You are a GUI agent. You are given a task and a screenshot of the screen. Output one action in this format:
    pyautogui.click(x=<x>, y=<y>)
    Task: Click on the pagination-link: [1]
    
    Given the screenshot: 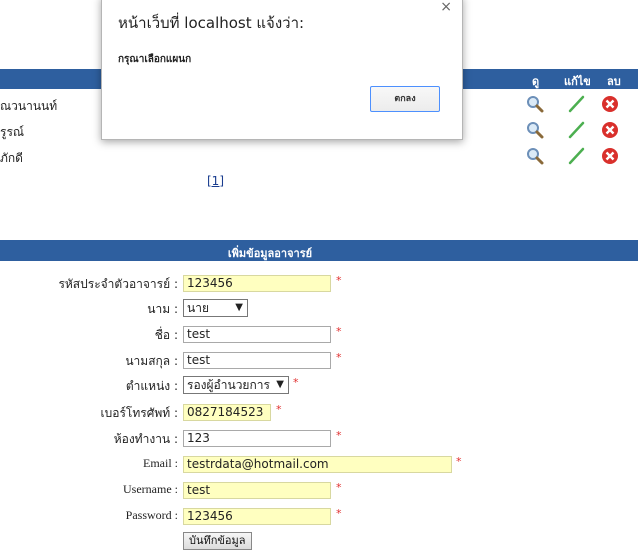 What is the action you would take?
    pyautogui.click(x=215, y=181)
    